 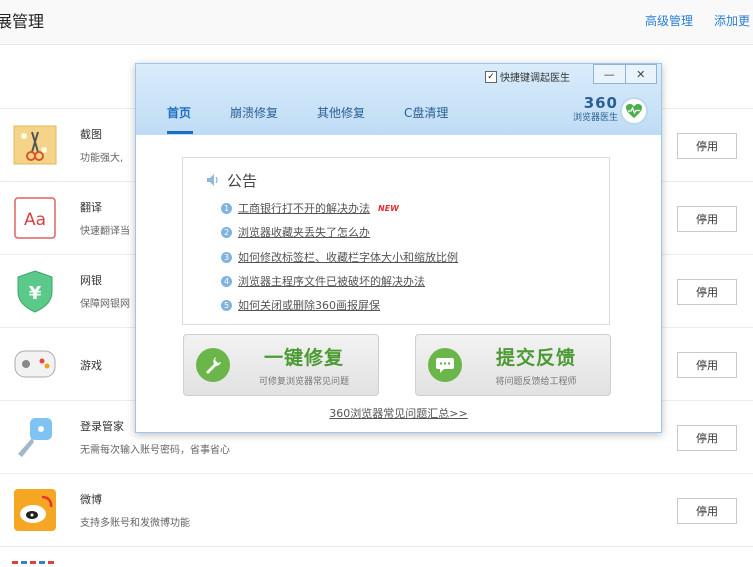 What do you see at coordinates (102, 426) in the screenshot?
I see `extension-name: 登录管家` at bounding box center [102, 426].